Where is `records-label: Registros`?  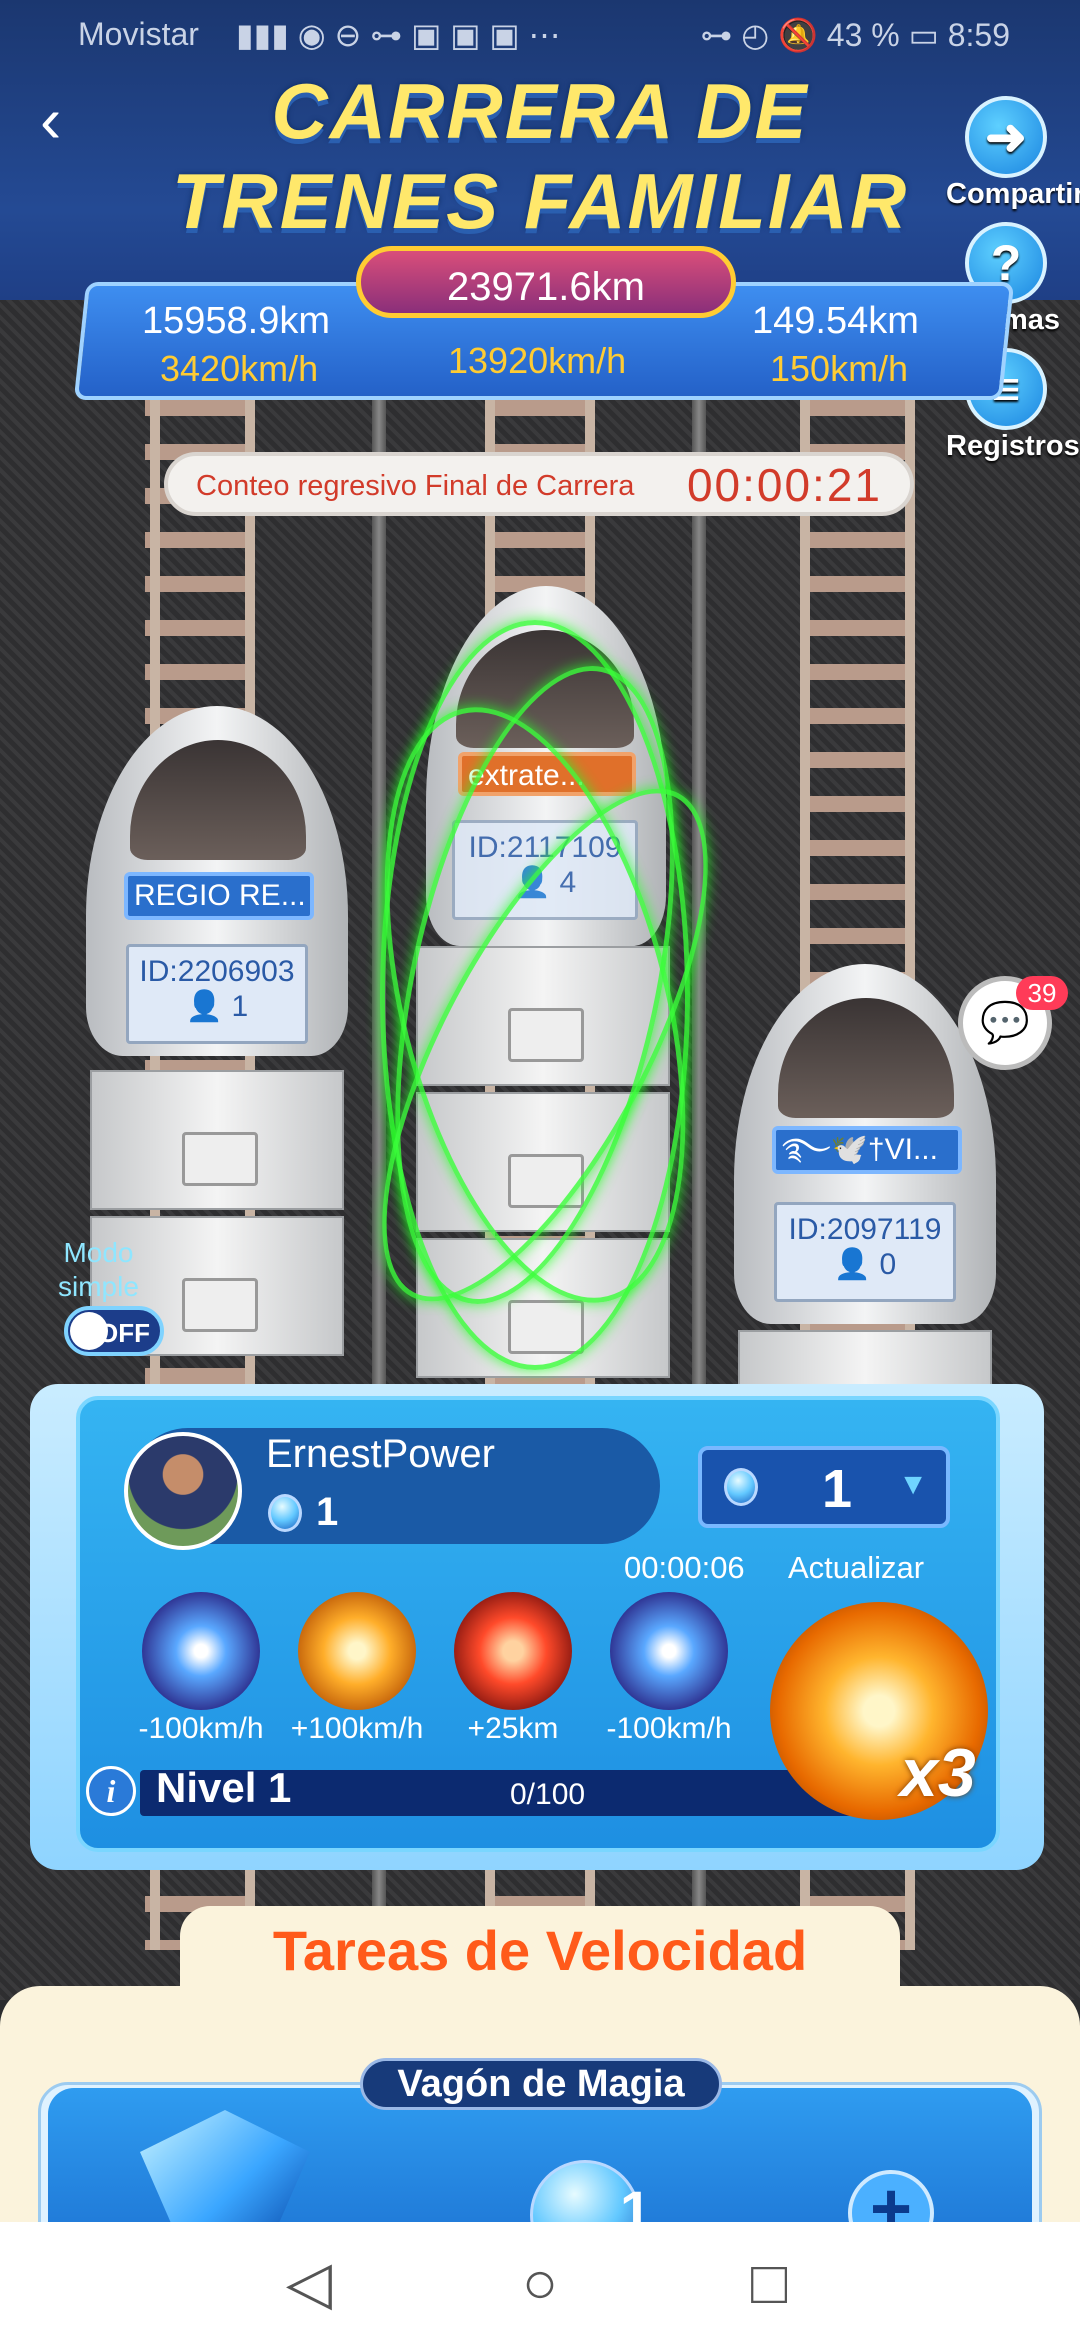
records-label: Registros is located at coordinates (1013, 446).